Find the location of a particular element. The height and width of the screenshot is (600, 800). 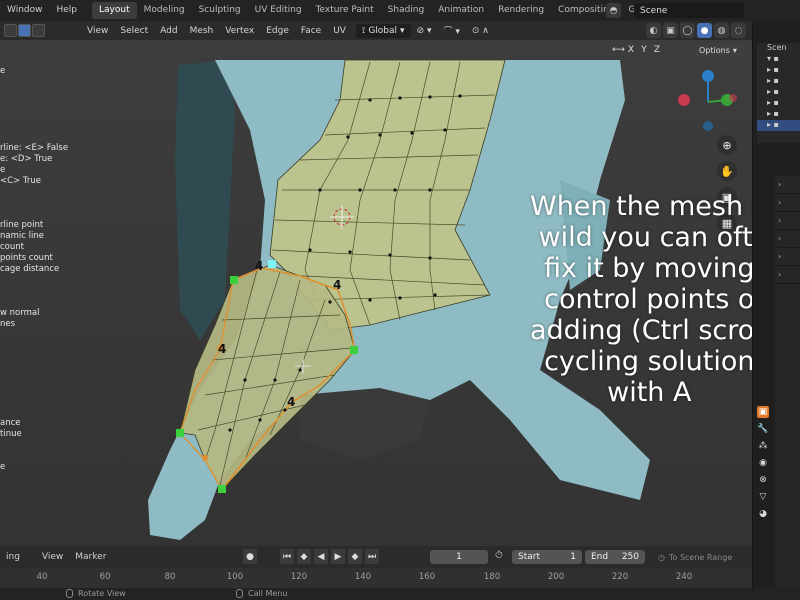

panel-line: rline point is located at coordinates (34, 225).